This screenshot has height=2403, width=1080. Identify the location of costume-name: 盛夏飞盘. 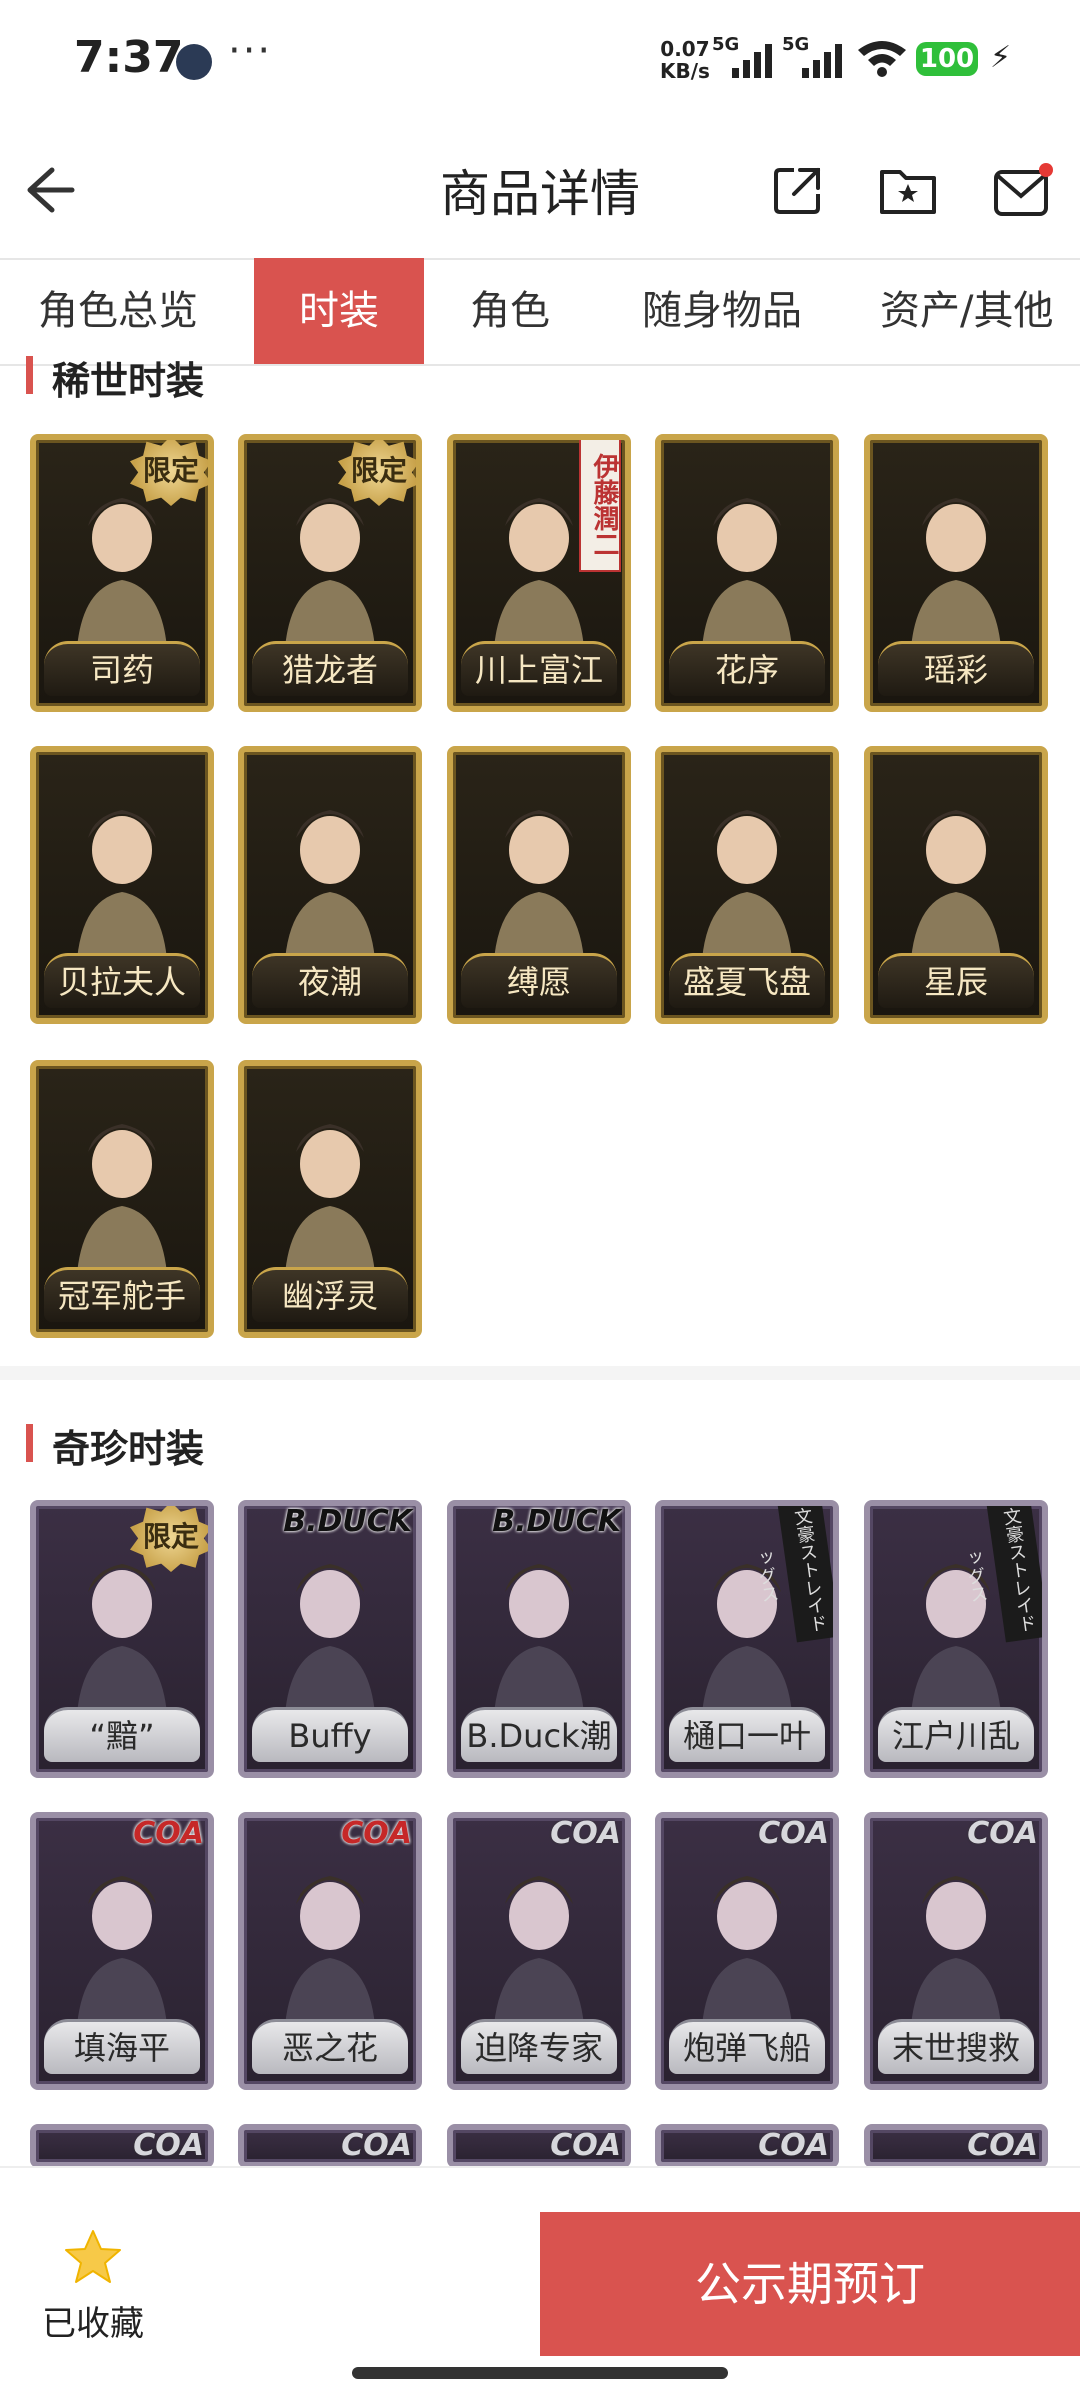
(747, 980).